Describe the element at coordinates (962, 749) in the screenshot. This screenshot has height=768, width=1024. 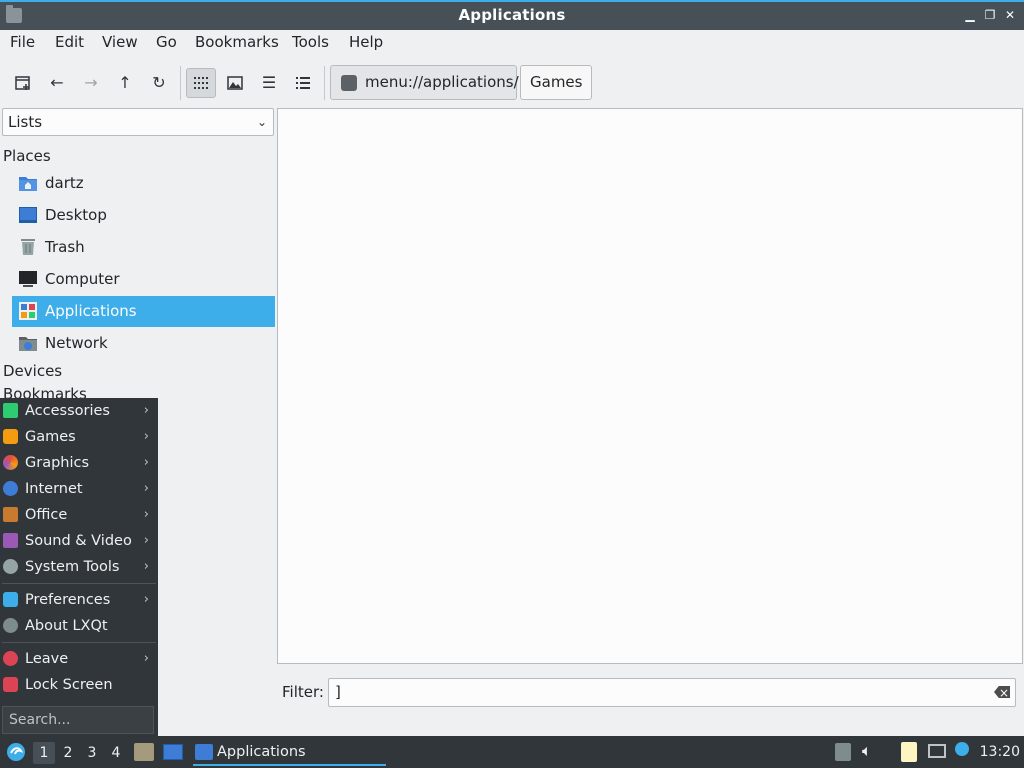
I see `notification-icon` at that location.